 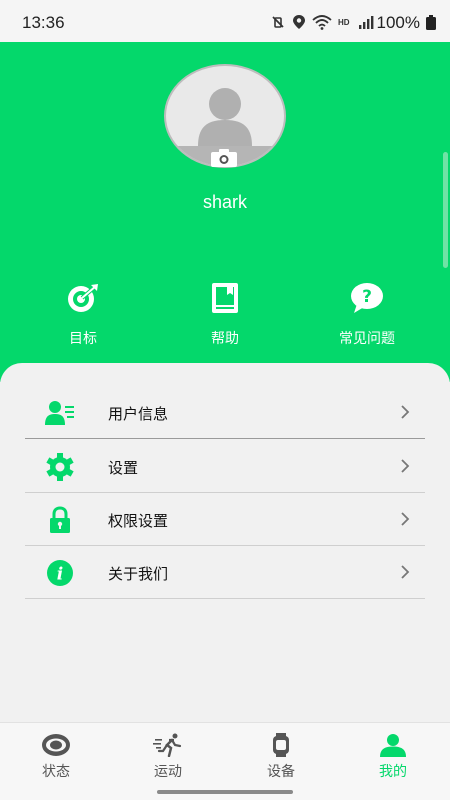 What do you see at coordinates (225, 117) in the screenshot?
I see `default-avatar-icon` at bounding box center [225, 117].